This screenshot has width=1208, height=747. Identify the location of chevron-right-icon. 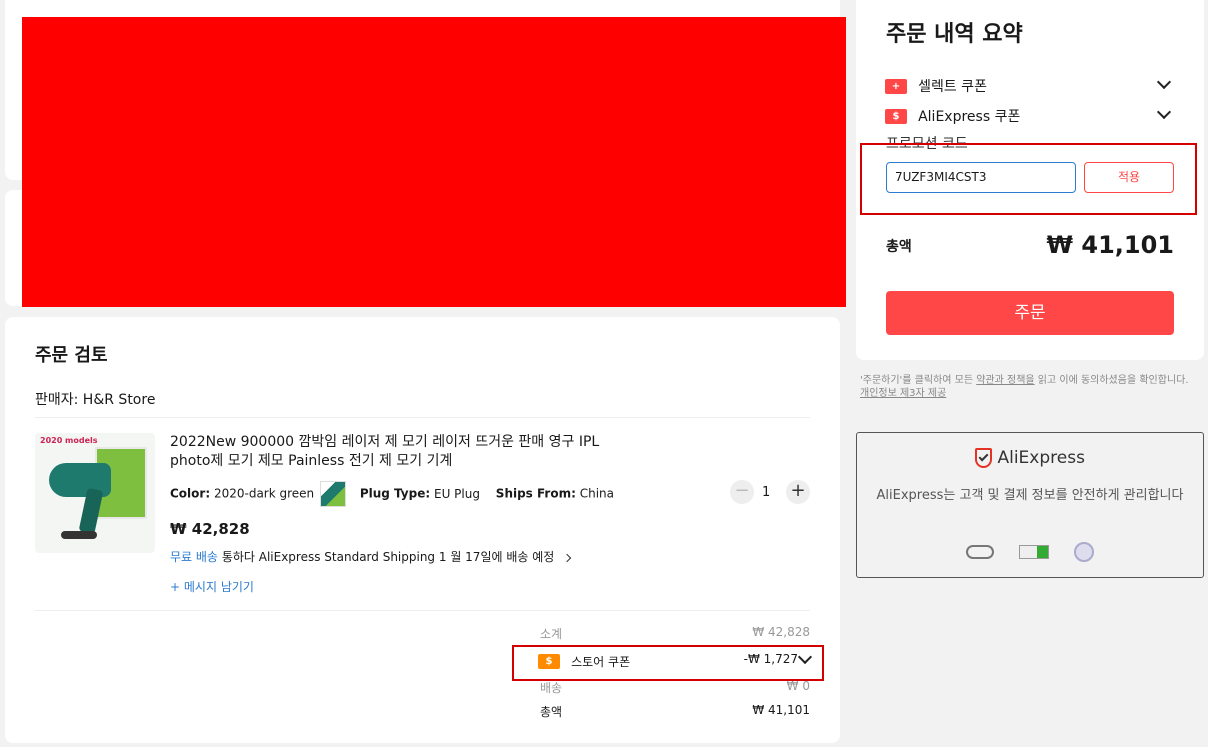
(567, 557).